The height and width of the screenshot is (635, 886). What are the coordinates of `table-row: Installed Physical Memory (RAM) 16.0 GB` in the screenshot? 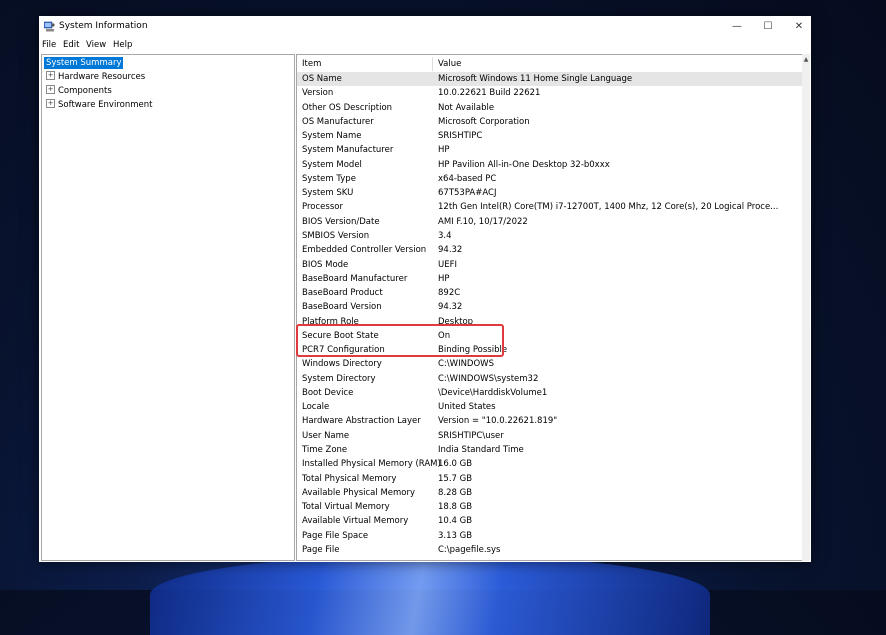 It's located at (549, 464).